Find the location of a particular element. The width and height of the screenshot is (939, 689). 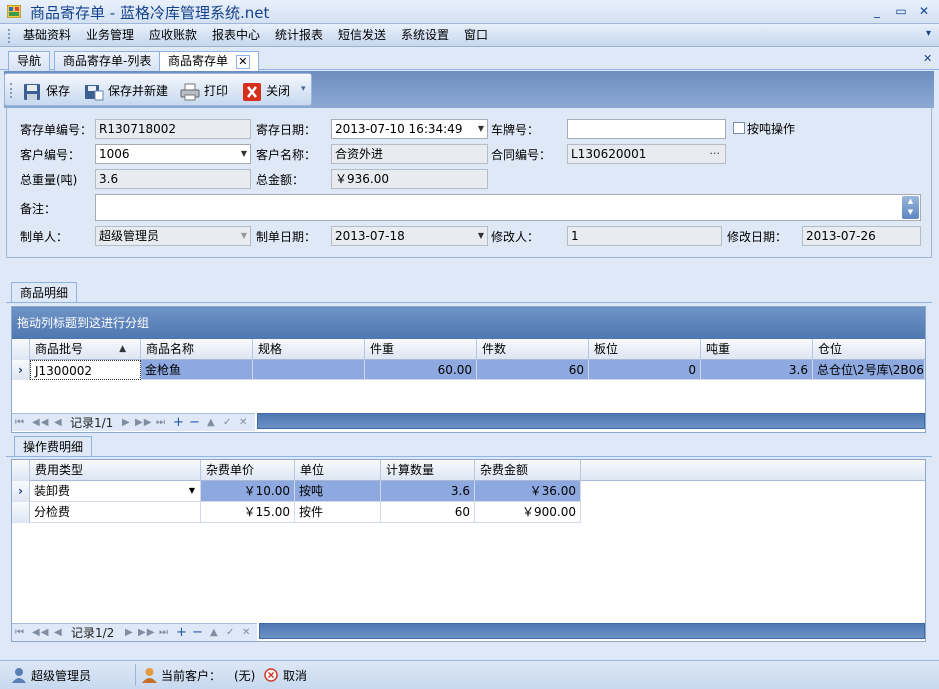

col-goods-name: 商品名称 is located at coordinates (197, 349).